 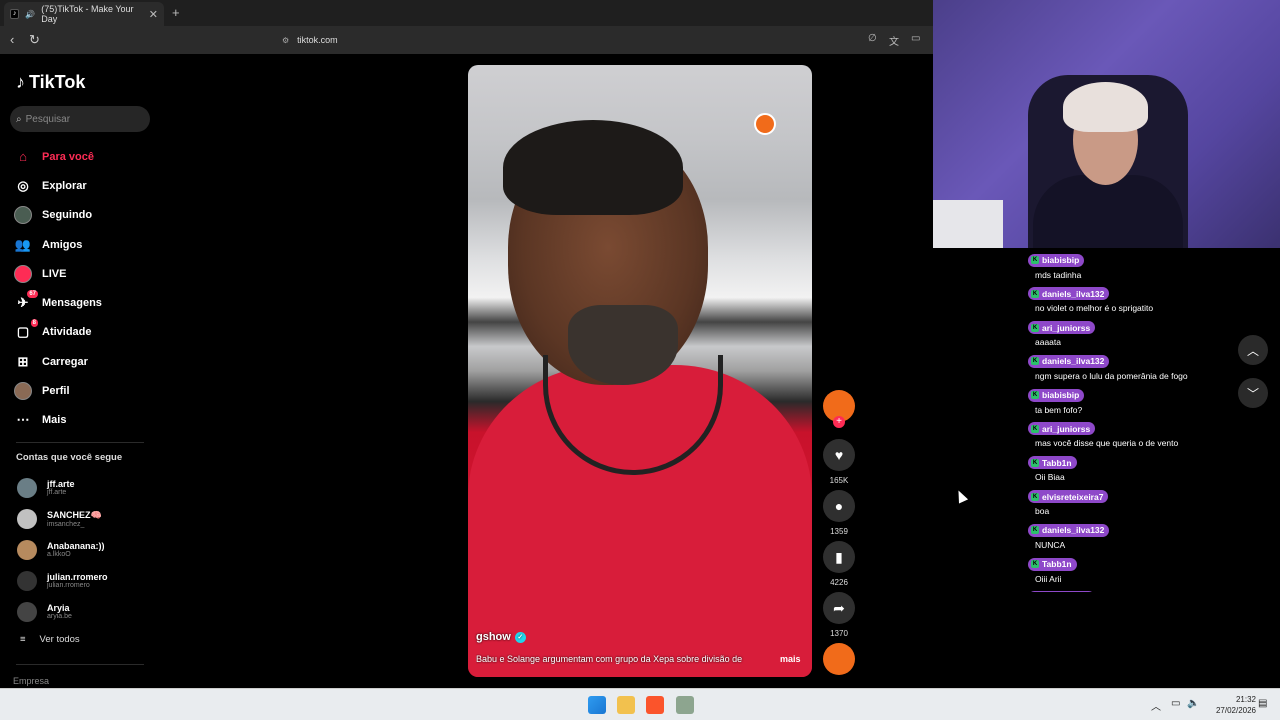 I want to click on following-item: jff.arte jff.arte, so click(x=87, y=487).